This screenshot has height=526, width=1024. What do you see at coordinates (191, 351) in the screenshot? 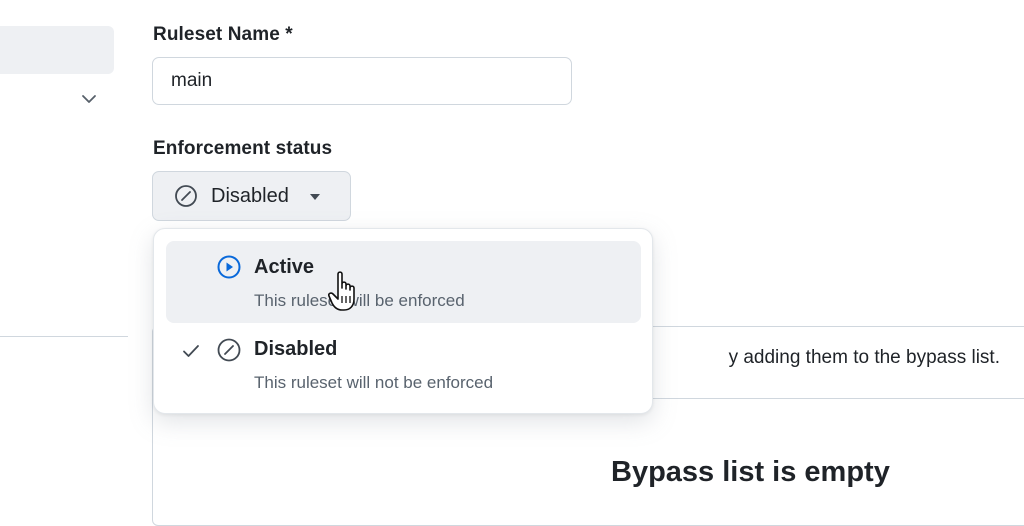
I see `check-icon` at bounding box center [191, 351].